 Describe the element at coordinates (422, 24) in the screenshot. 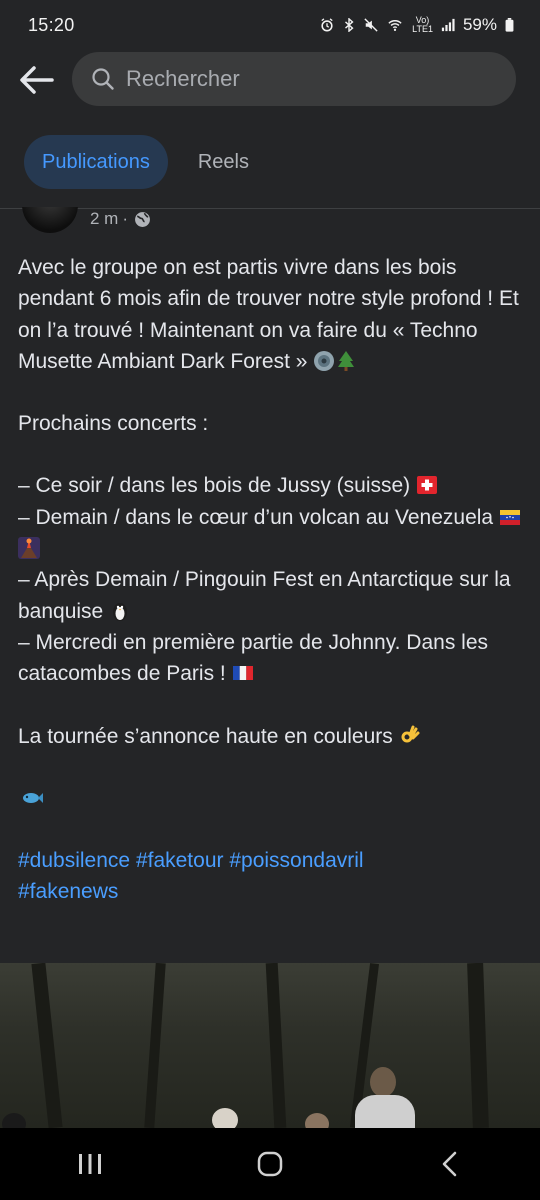

I see `network-type: Vo) LTE1` at that location.